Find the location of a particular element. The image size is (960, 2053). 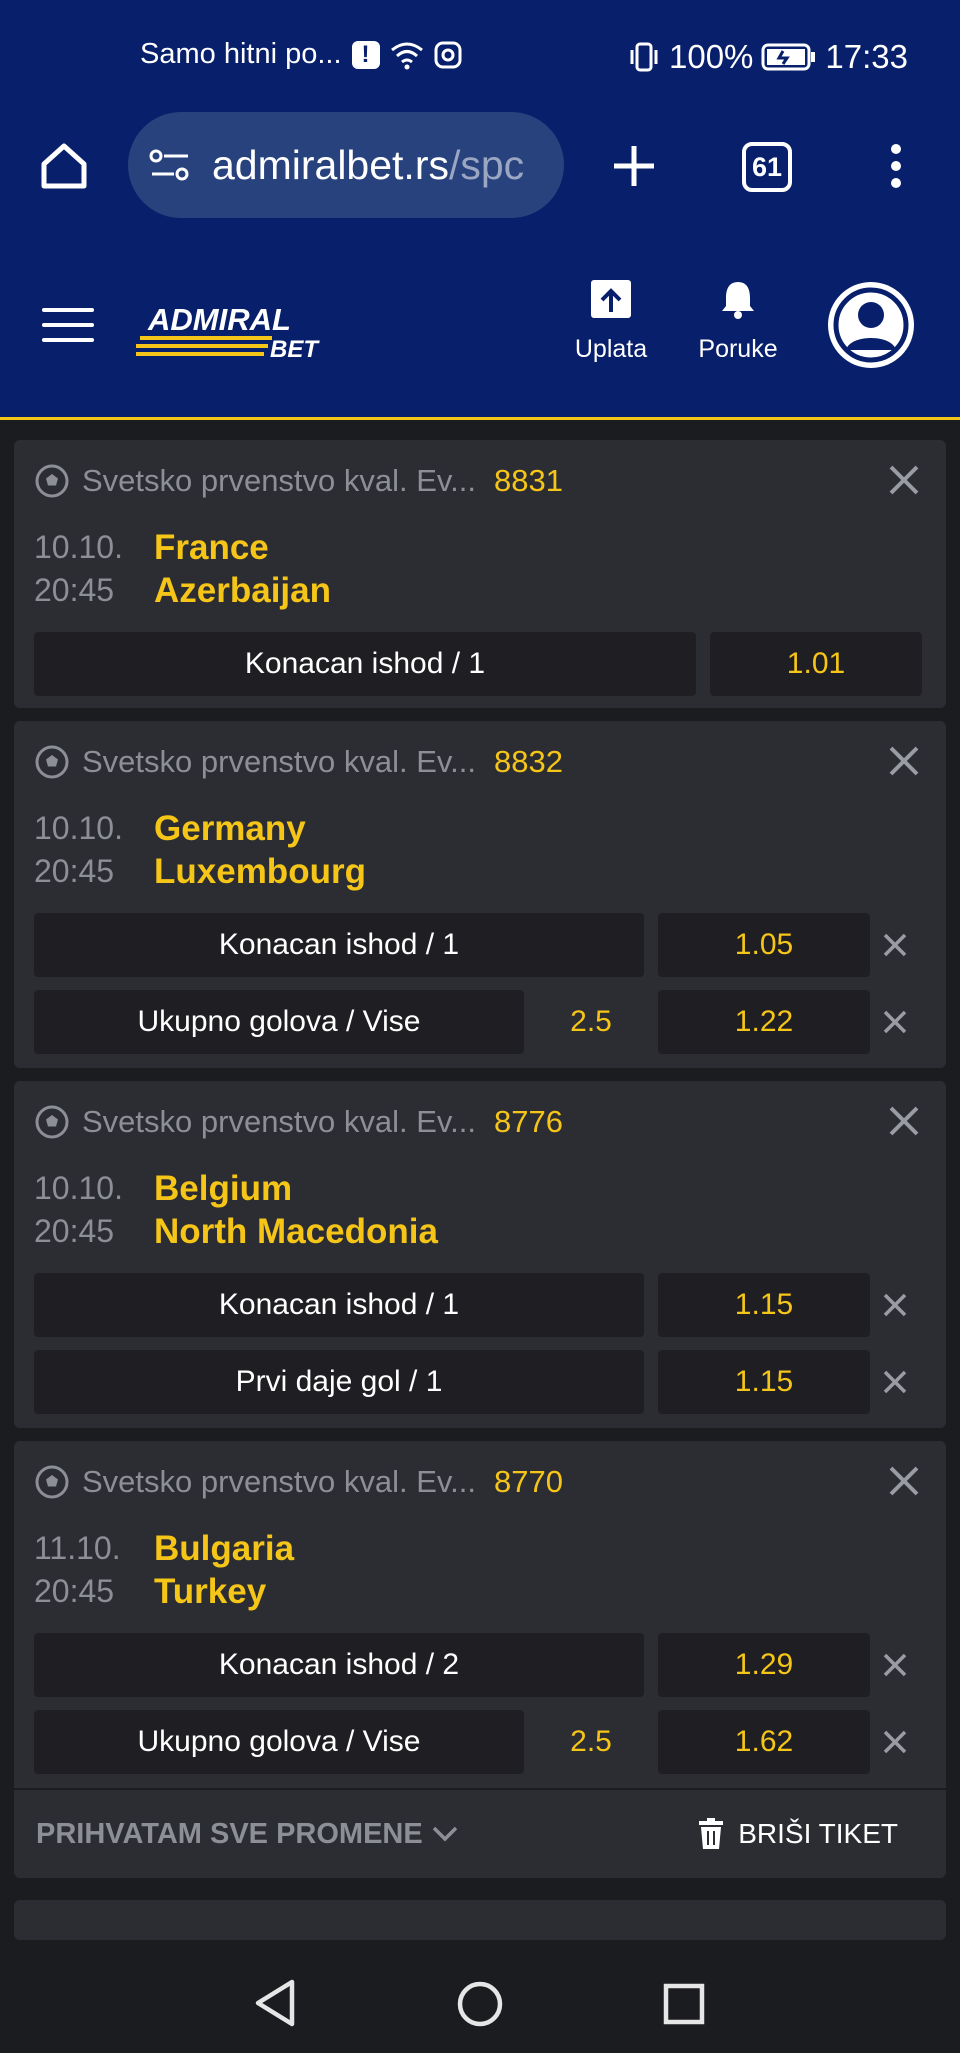

admiralbet-logo: ADMIRAL BET is located at coordinates (234, 331).